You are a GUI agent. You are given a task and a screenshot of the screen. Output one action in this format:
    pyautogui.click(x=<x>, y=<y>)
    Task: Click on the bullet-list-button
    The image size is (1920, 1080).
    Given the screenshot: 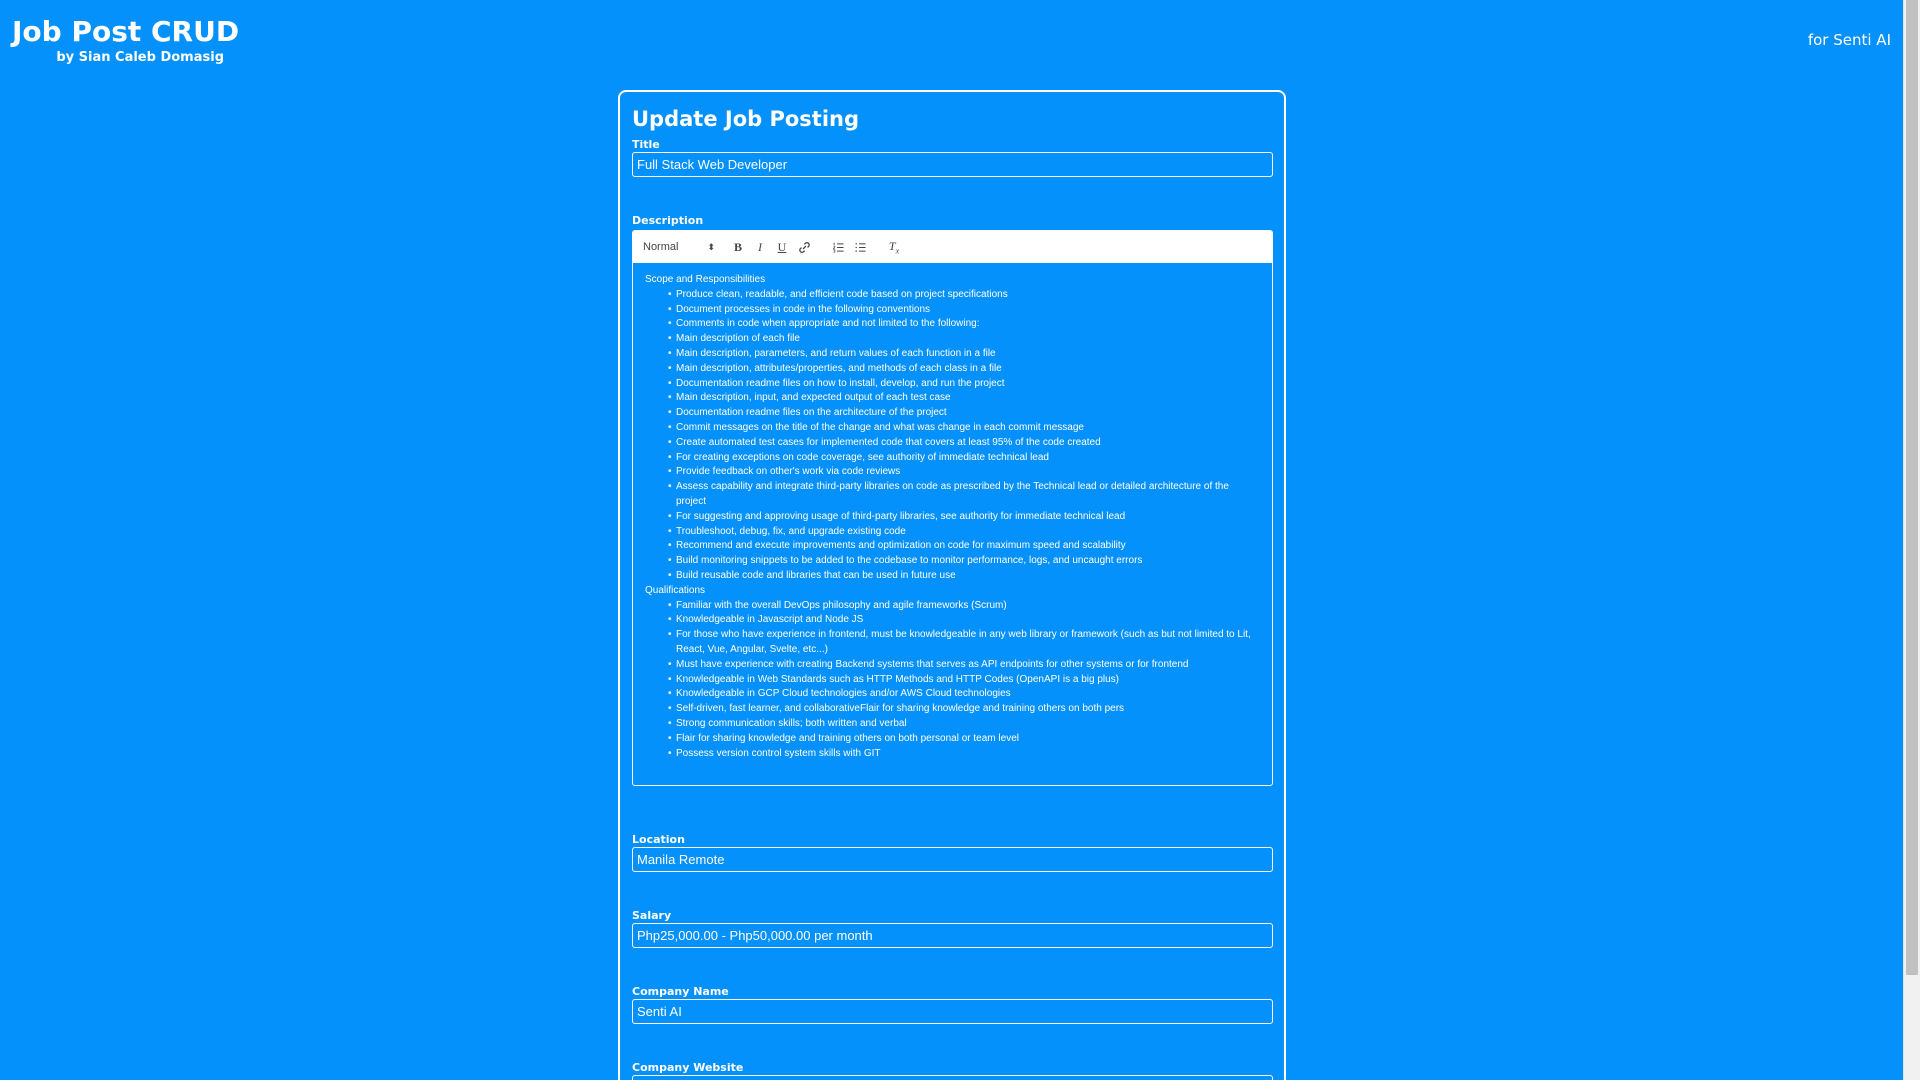 What is the action you would take?
    pyautogui.click(x=860, y=247)
    